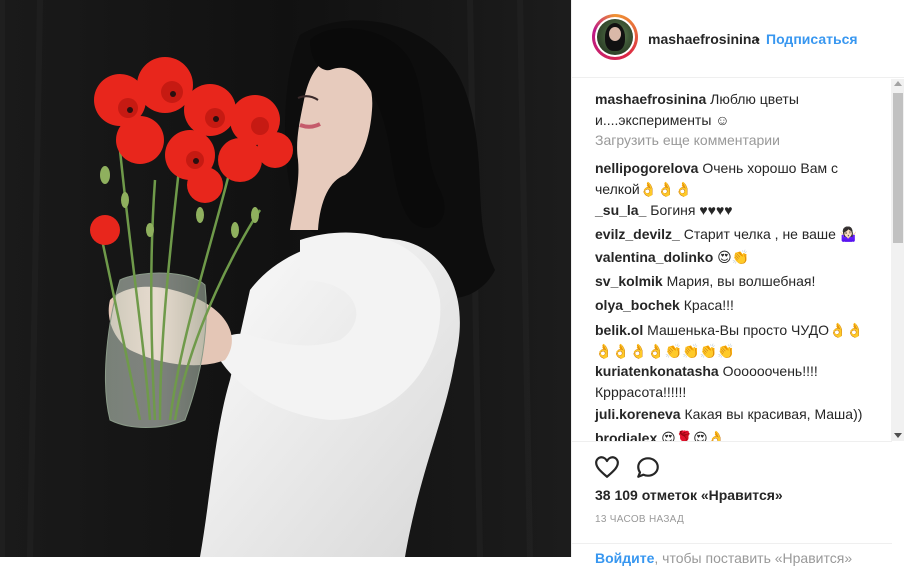  Describe the element at coordinates (737, 434) in the screenshot. I see `comment-item: brodialex 😍🌹😍👌` at that location.